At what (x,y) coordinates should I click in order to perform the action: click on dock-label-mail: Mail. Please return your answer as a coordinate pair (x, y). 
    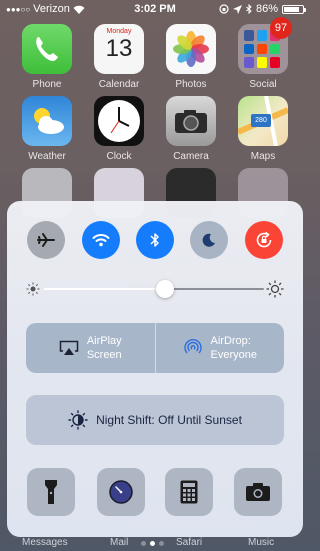
    Looking at the image, I should click on (119, 542).